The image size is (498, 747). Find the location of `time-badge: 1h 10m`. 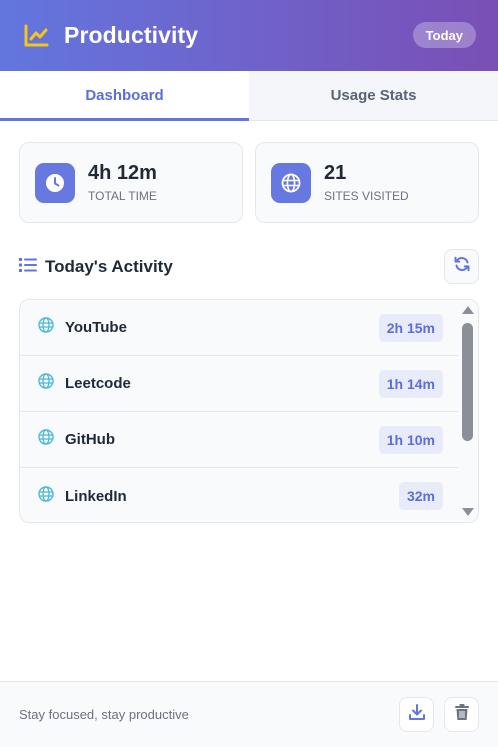

time-badge: 1h 10m is located at coordinates (410, 439).